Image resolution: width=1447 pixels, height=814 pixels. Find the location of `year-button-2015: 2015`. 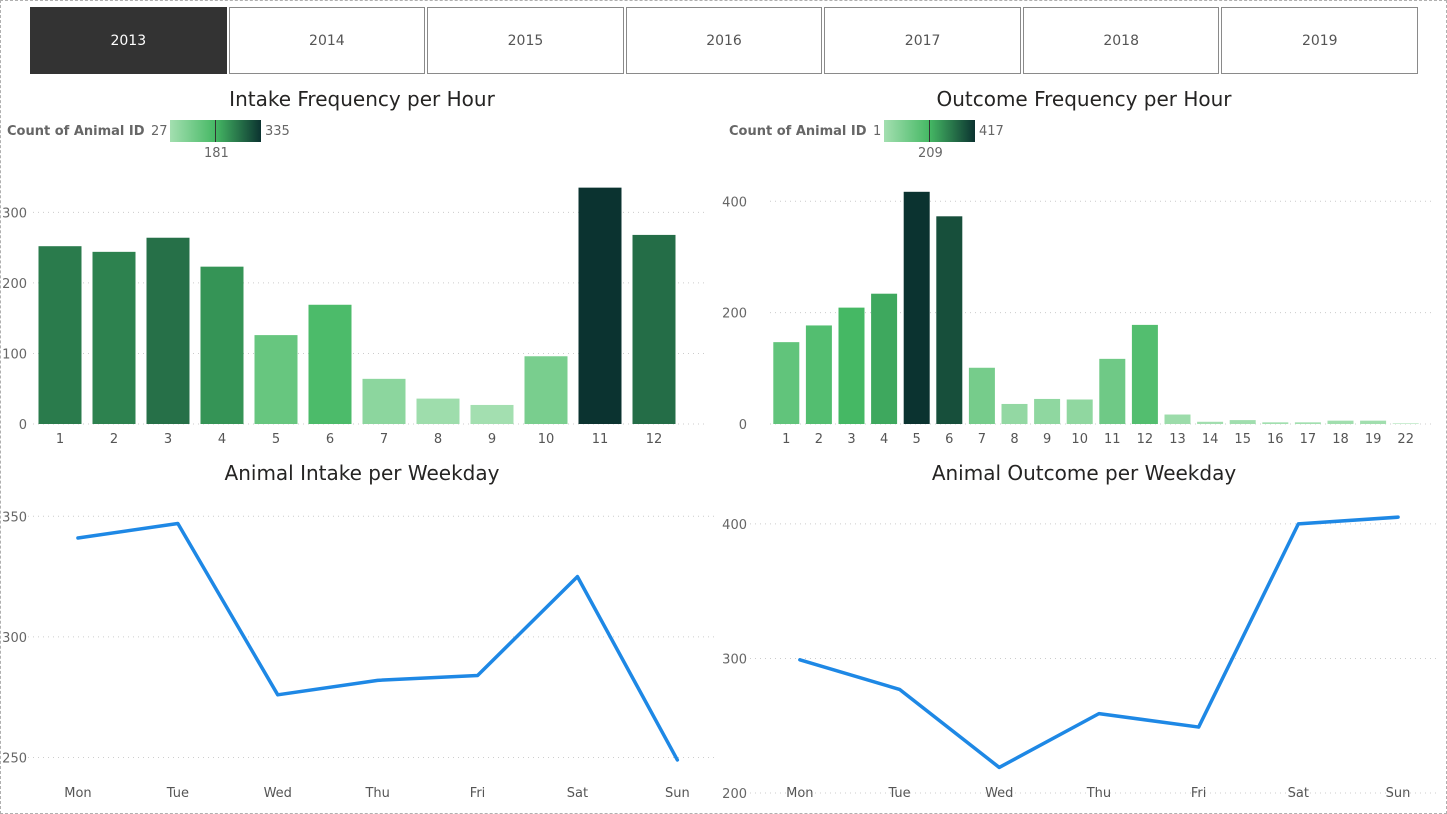

year-button-2015: 2015 is located at coordinates (525, 40).